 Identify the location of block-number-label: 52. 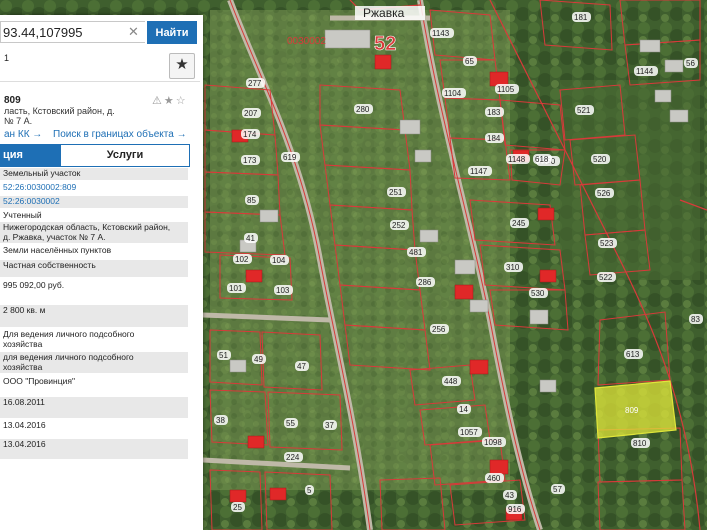
(385, 44).